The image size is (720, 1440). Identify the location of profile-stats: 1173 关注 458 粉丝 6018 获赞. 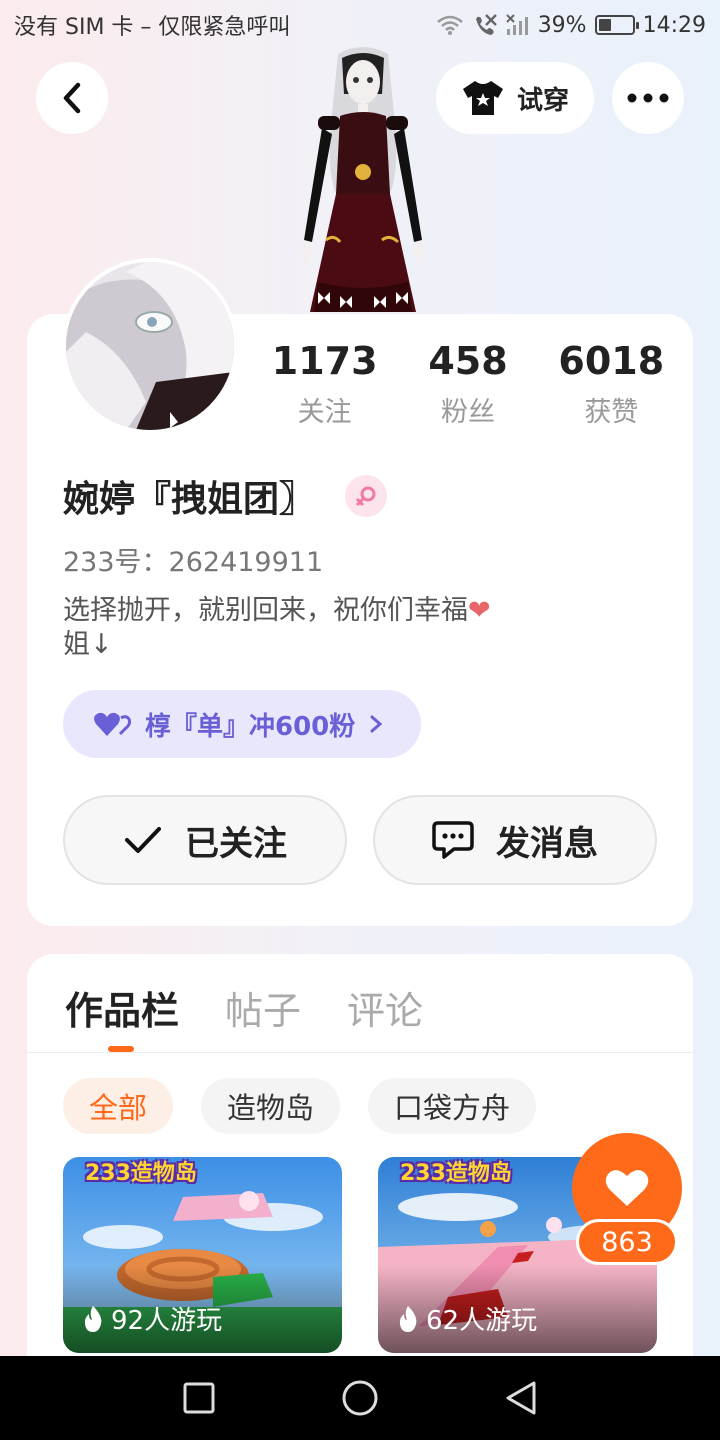
(468, 383).